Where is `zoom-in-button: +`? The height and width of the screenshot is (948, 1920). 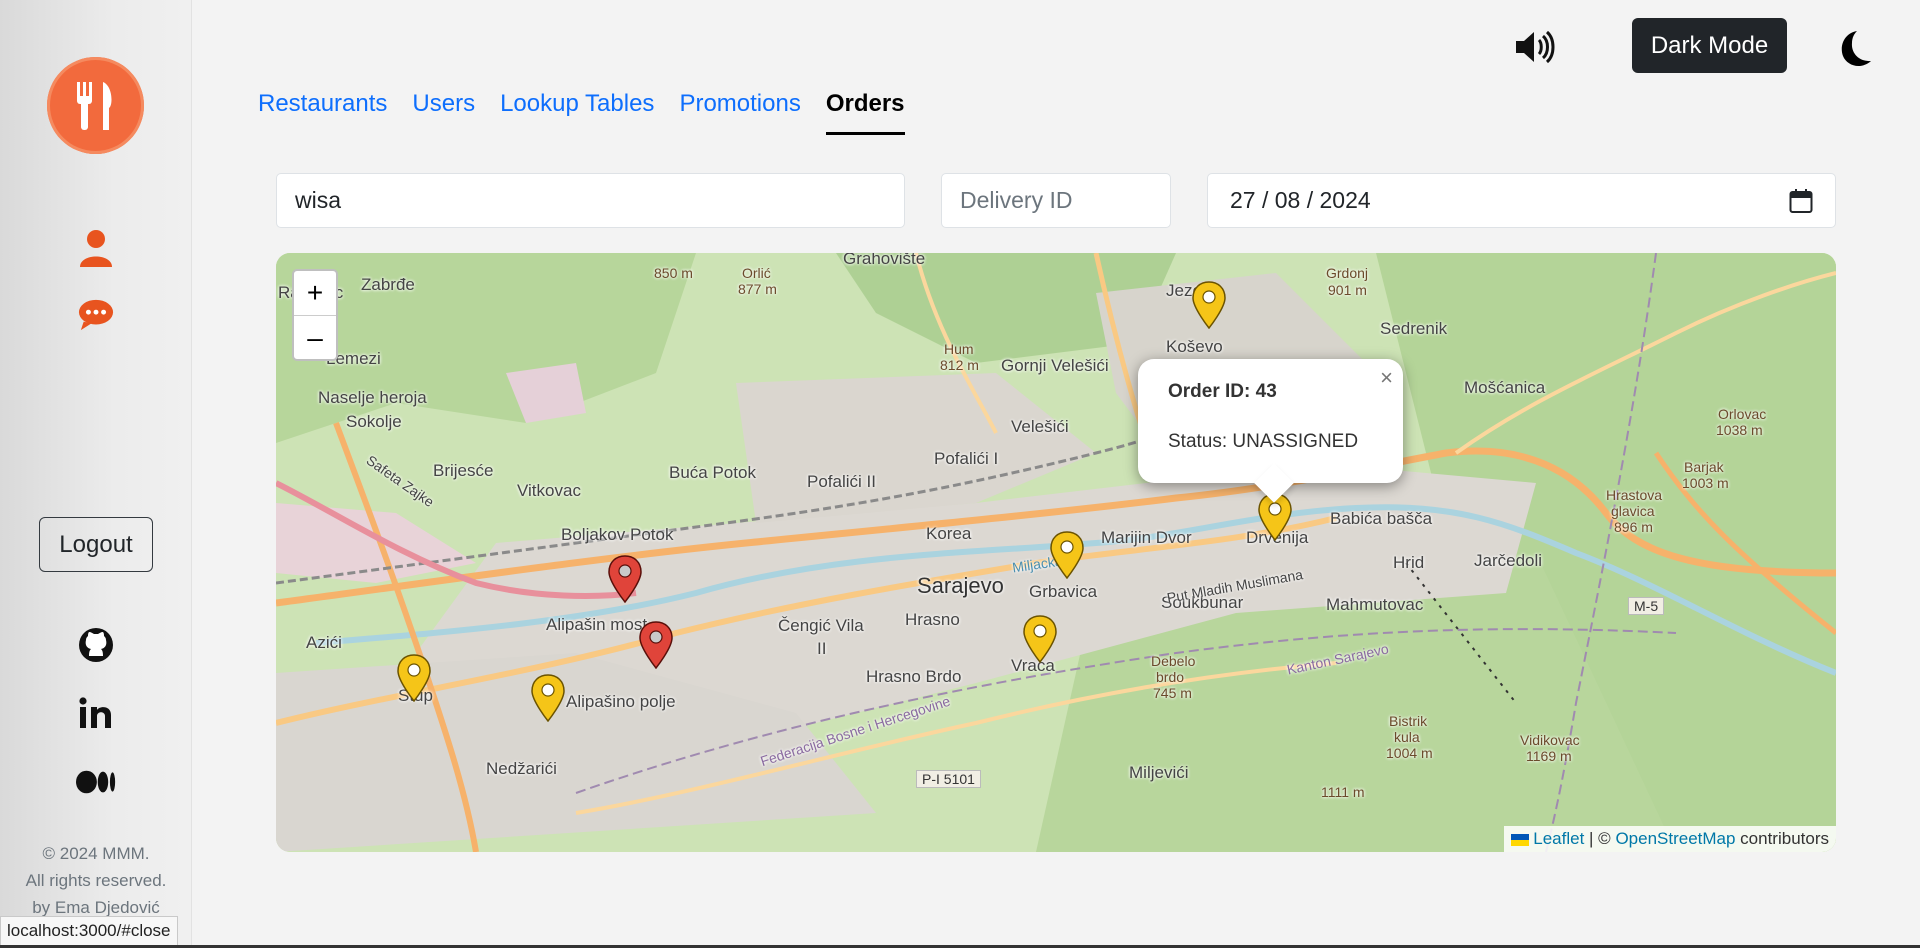
zoom-in-button: + is located at coordinates (315, 293).